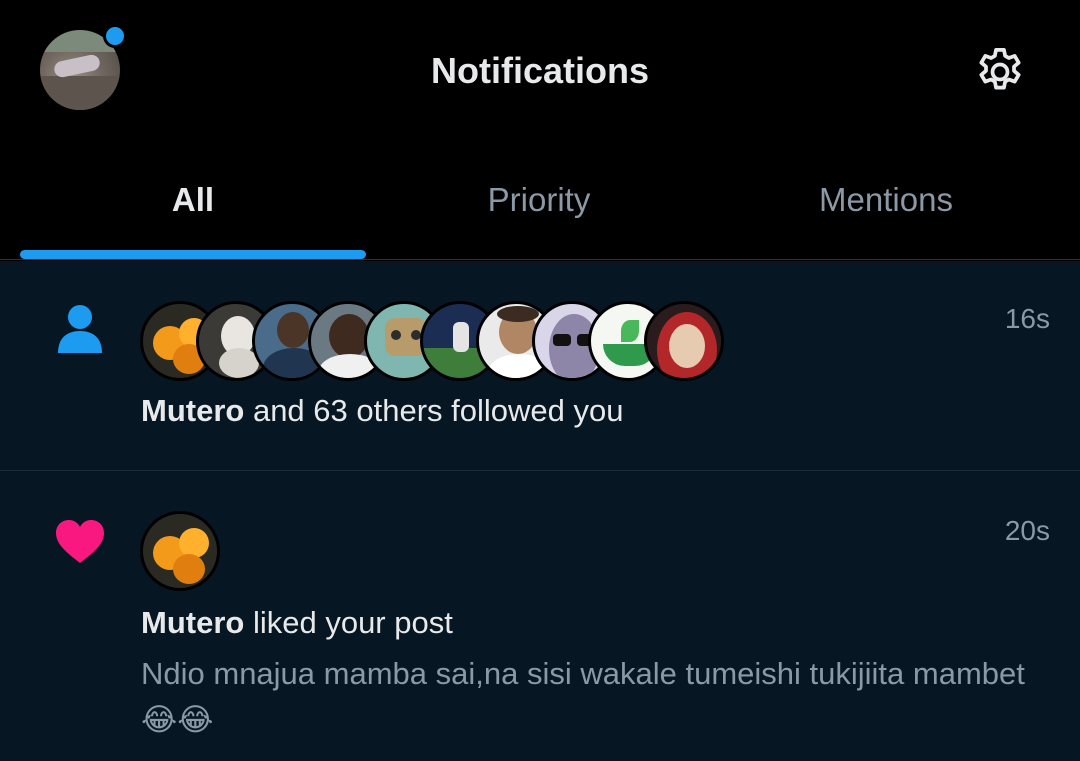 This screenshot has height=761, width=1080. What do you see at coordinates (193, 200) in the screenshot?
I see `tab-all: All` at bounding box center [193, 200].